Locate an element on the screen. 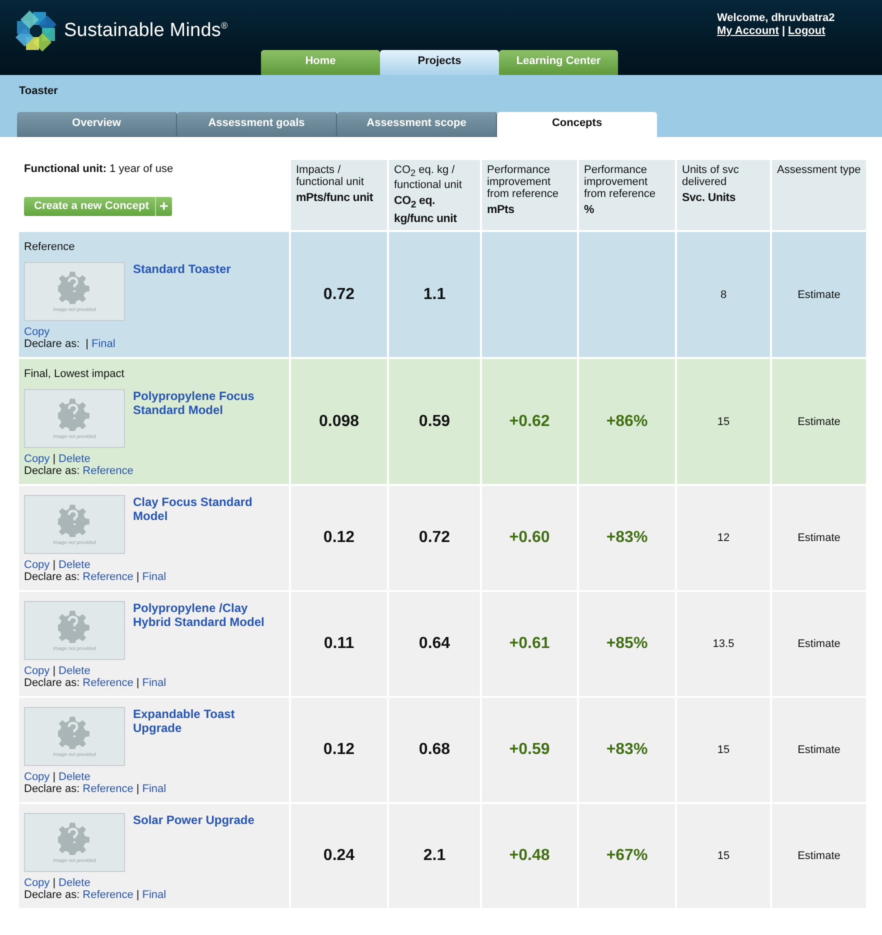  concept-name: Standard Toaster is located at coordinates (182, 292).